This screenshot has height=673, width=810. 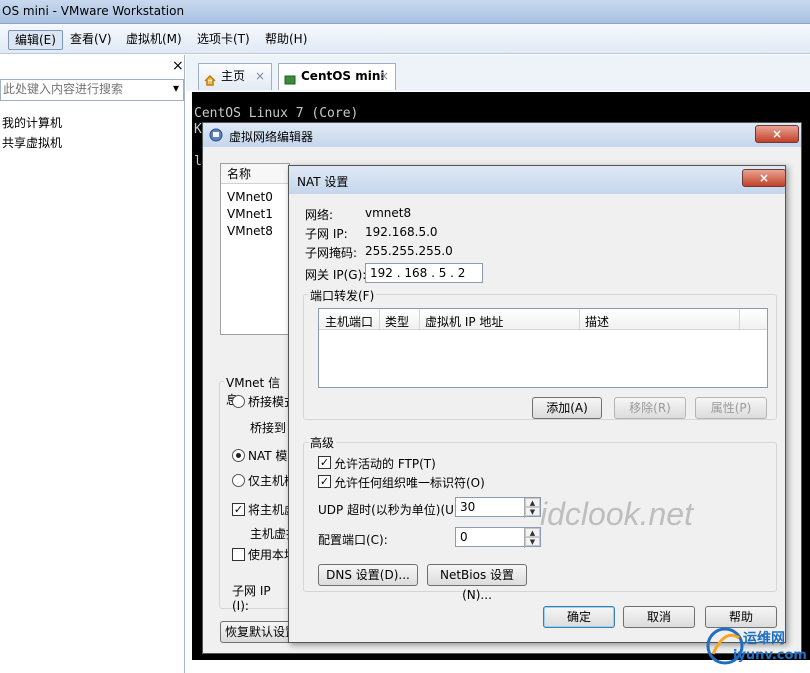 What do you see at coordinates (390, 510) in the screenshot?
I see `udp-timeout-label: UDP 超时(以秒为单位)(U):` at bounding box center [390, 510].